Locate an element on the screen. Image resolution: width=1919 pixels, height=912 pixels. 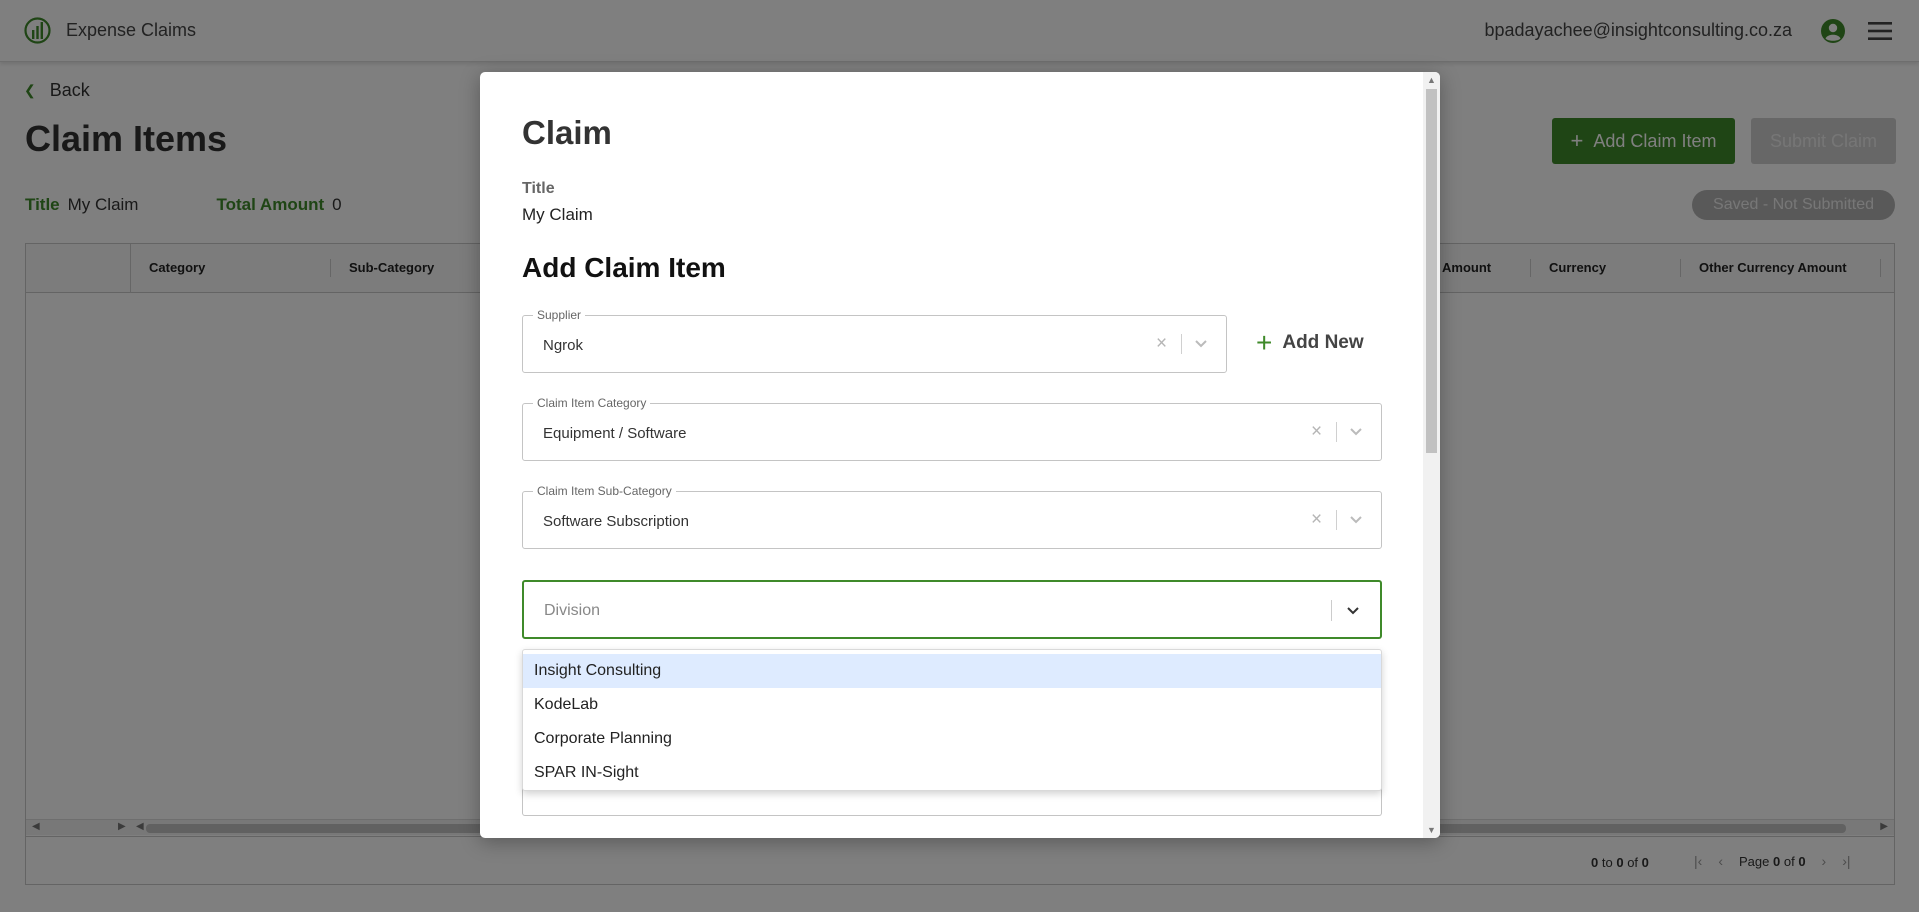
division-option: KodeLab is located at coordinates (952, 705).